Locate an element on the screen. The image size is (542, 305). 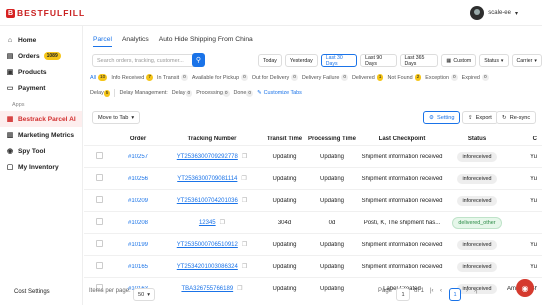
order-link: #10208 is located at coordinates (138, 223).